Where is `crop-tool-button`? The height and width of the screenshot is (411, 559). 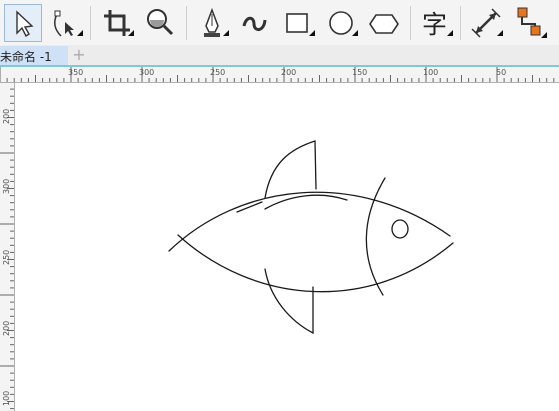
crop-tool-button is located at coordinates (117, 23).